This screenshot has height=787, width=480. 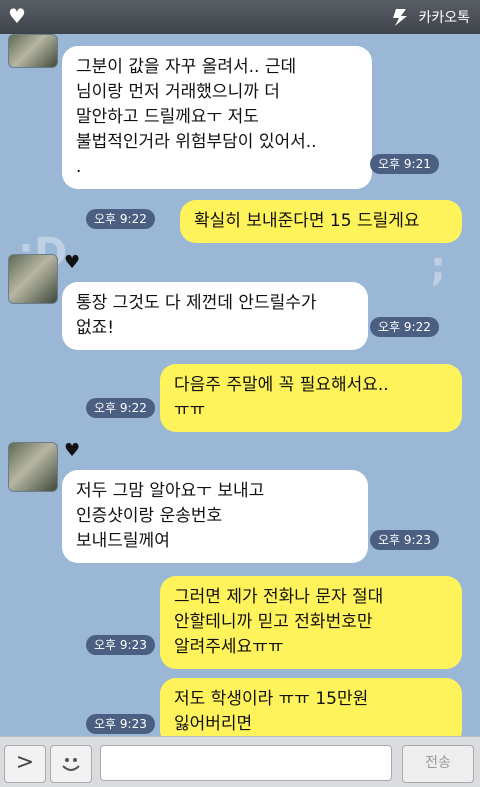 What do you see at coordinates (215, 516) in the screenshot?
I see `message-bubble: 저두 그맘 알아요ㅜ 보내고 인증샷이랑 운송번호 보내드릴께여` at bounding box center [215, 516].